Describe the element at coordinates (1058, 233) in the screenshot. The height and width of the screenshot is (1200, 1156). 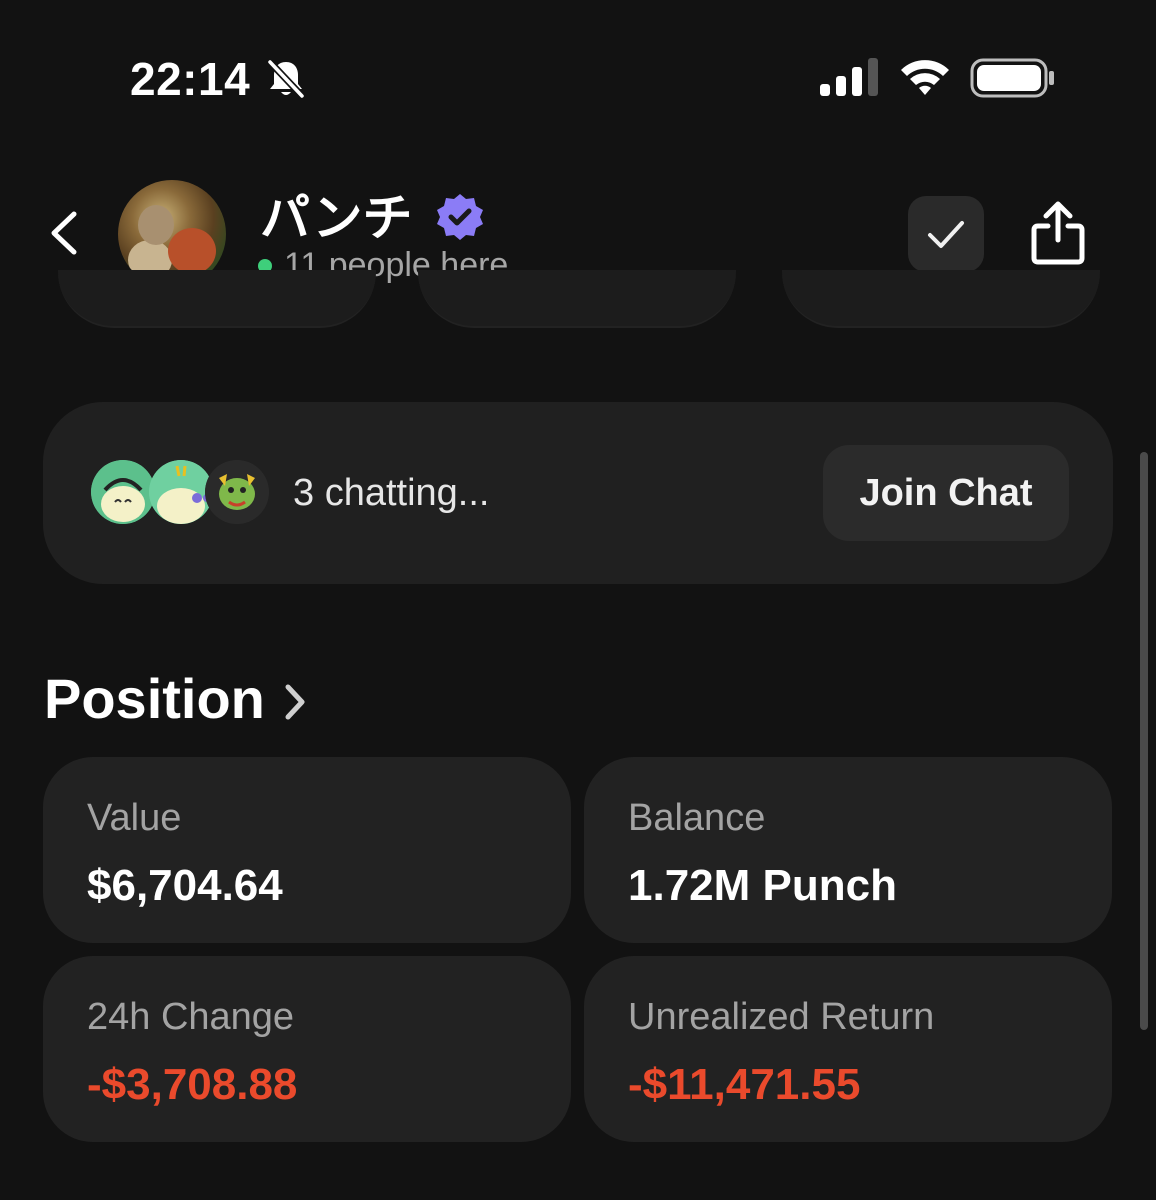
I see `share-icon` at that location.